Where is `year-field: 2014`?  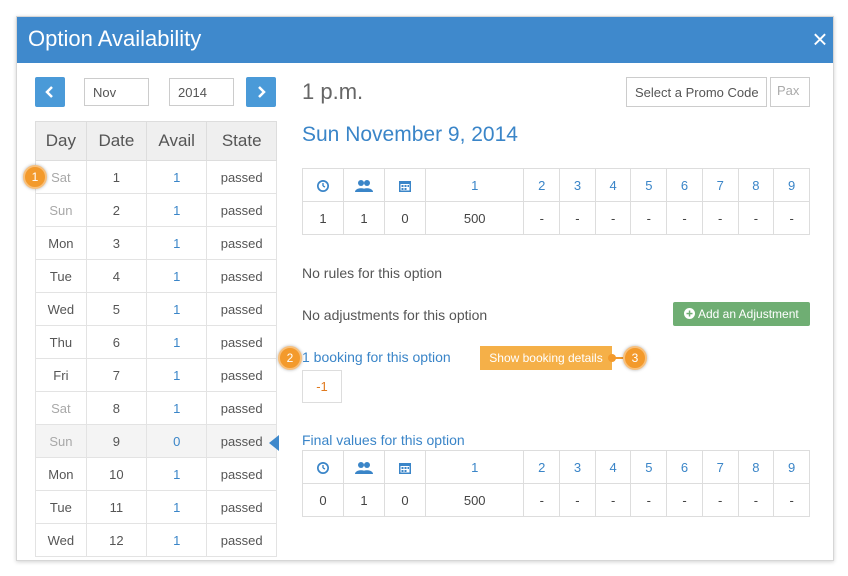
year-field: 2014 is located at coordinates (201, 92).